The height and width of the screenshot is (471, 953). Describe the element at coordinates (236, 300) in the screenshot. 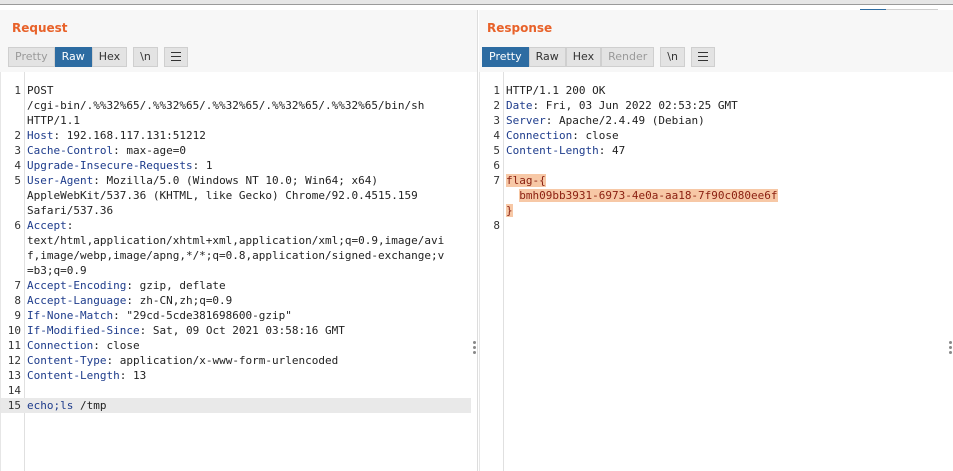

I see `request-line: 8 Accept-Language: zh-CN,zh;q=0.9` at that location.